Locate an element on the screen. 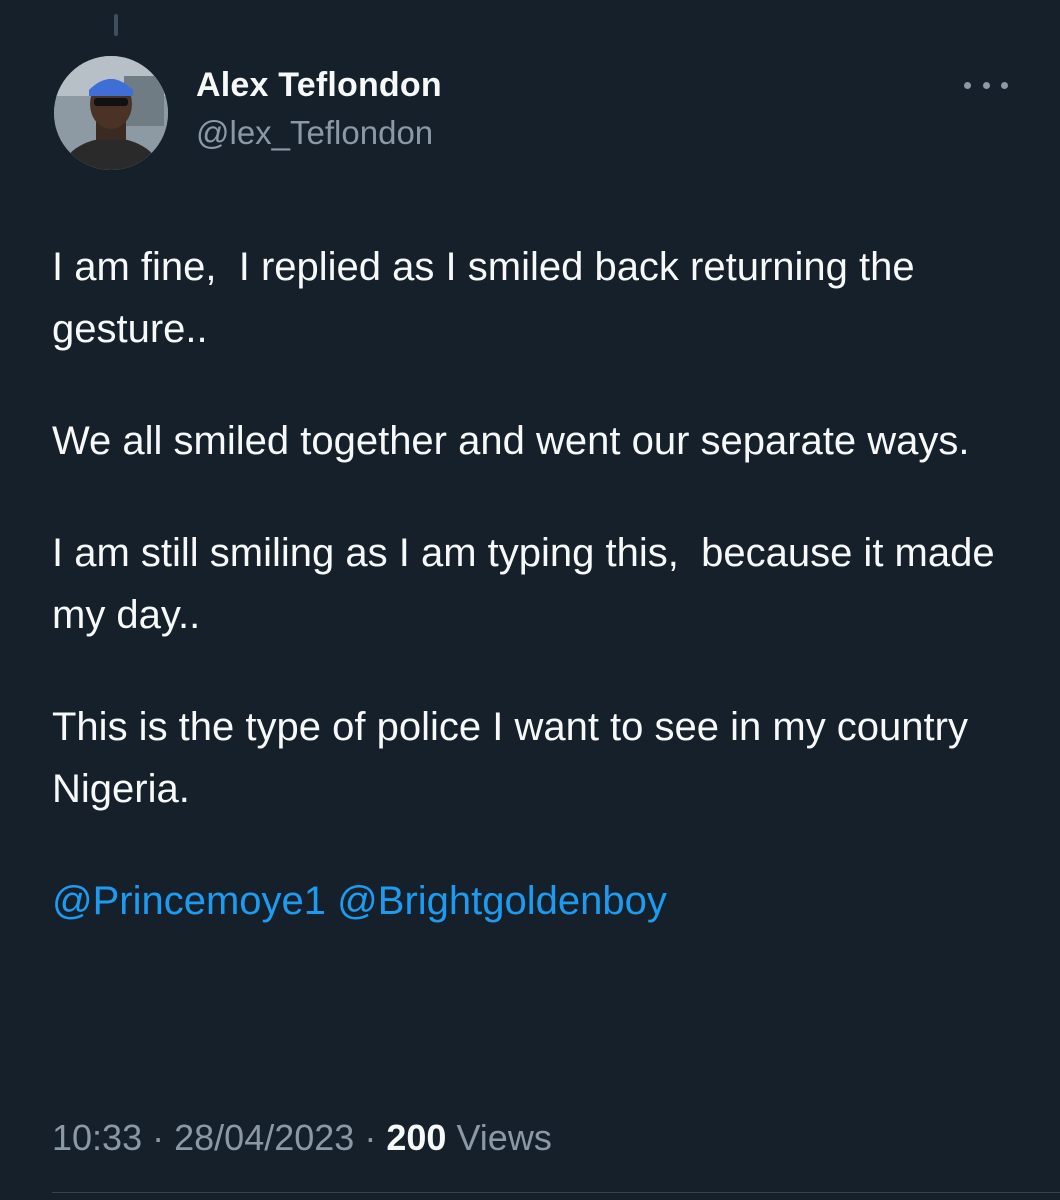 This screenshot has width=1060, height=1200. author-names: Alex Teflondon @lex_Teflondon is located at coordinates (319, 110).